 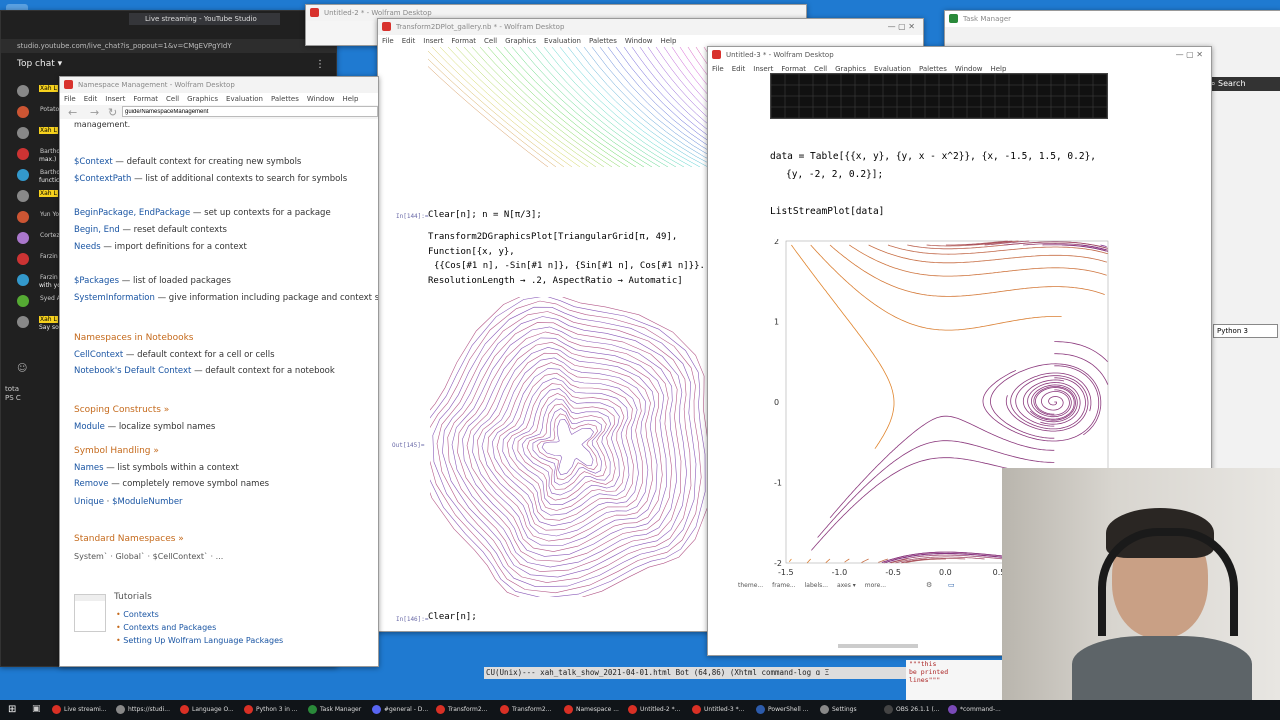 What do you see at coordinates (169, 627) in the screenshot?
I see `tutorial-link: Contexts and Packages` at bounding box center [169, 627].